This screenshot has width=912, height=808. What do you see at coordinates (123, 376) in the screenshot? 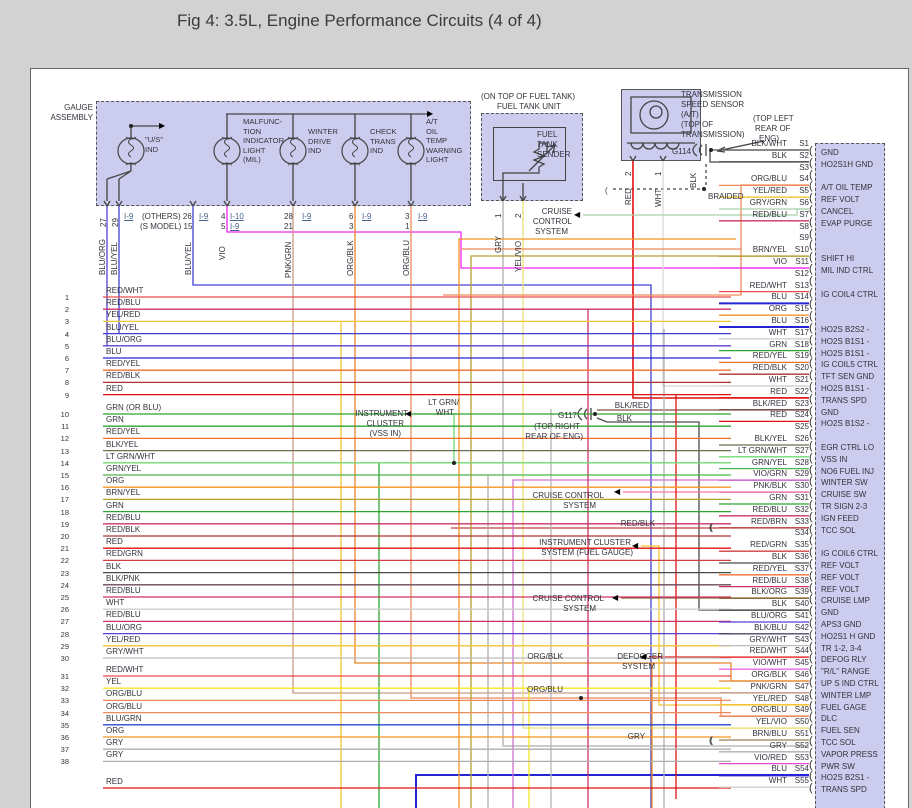
I see `left-wire-color-label: RED/BLK` at bounding box center [123, 376].